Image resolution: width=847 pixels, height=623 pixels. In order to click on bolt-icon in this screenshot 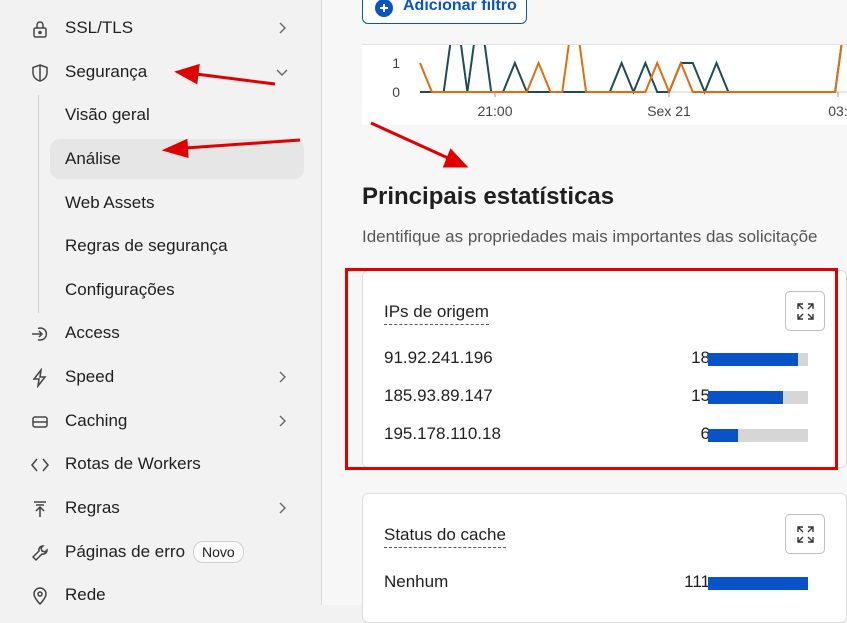, I will do `click(39, 378)`.